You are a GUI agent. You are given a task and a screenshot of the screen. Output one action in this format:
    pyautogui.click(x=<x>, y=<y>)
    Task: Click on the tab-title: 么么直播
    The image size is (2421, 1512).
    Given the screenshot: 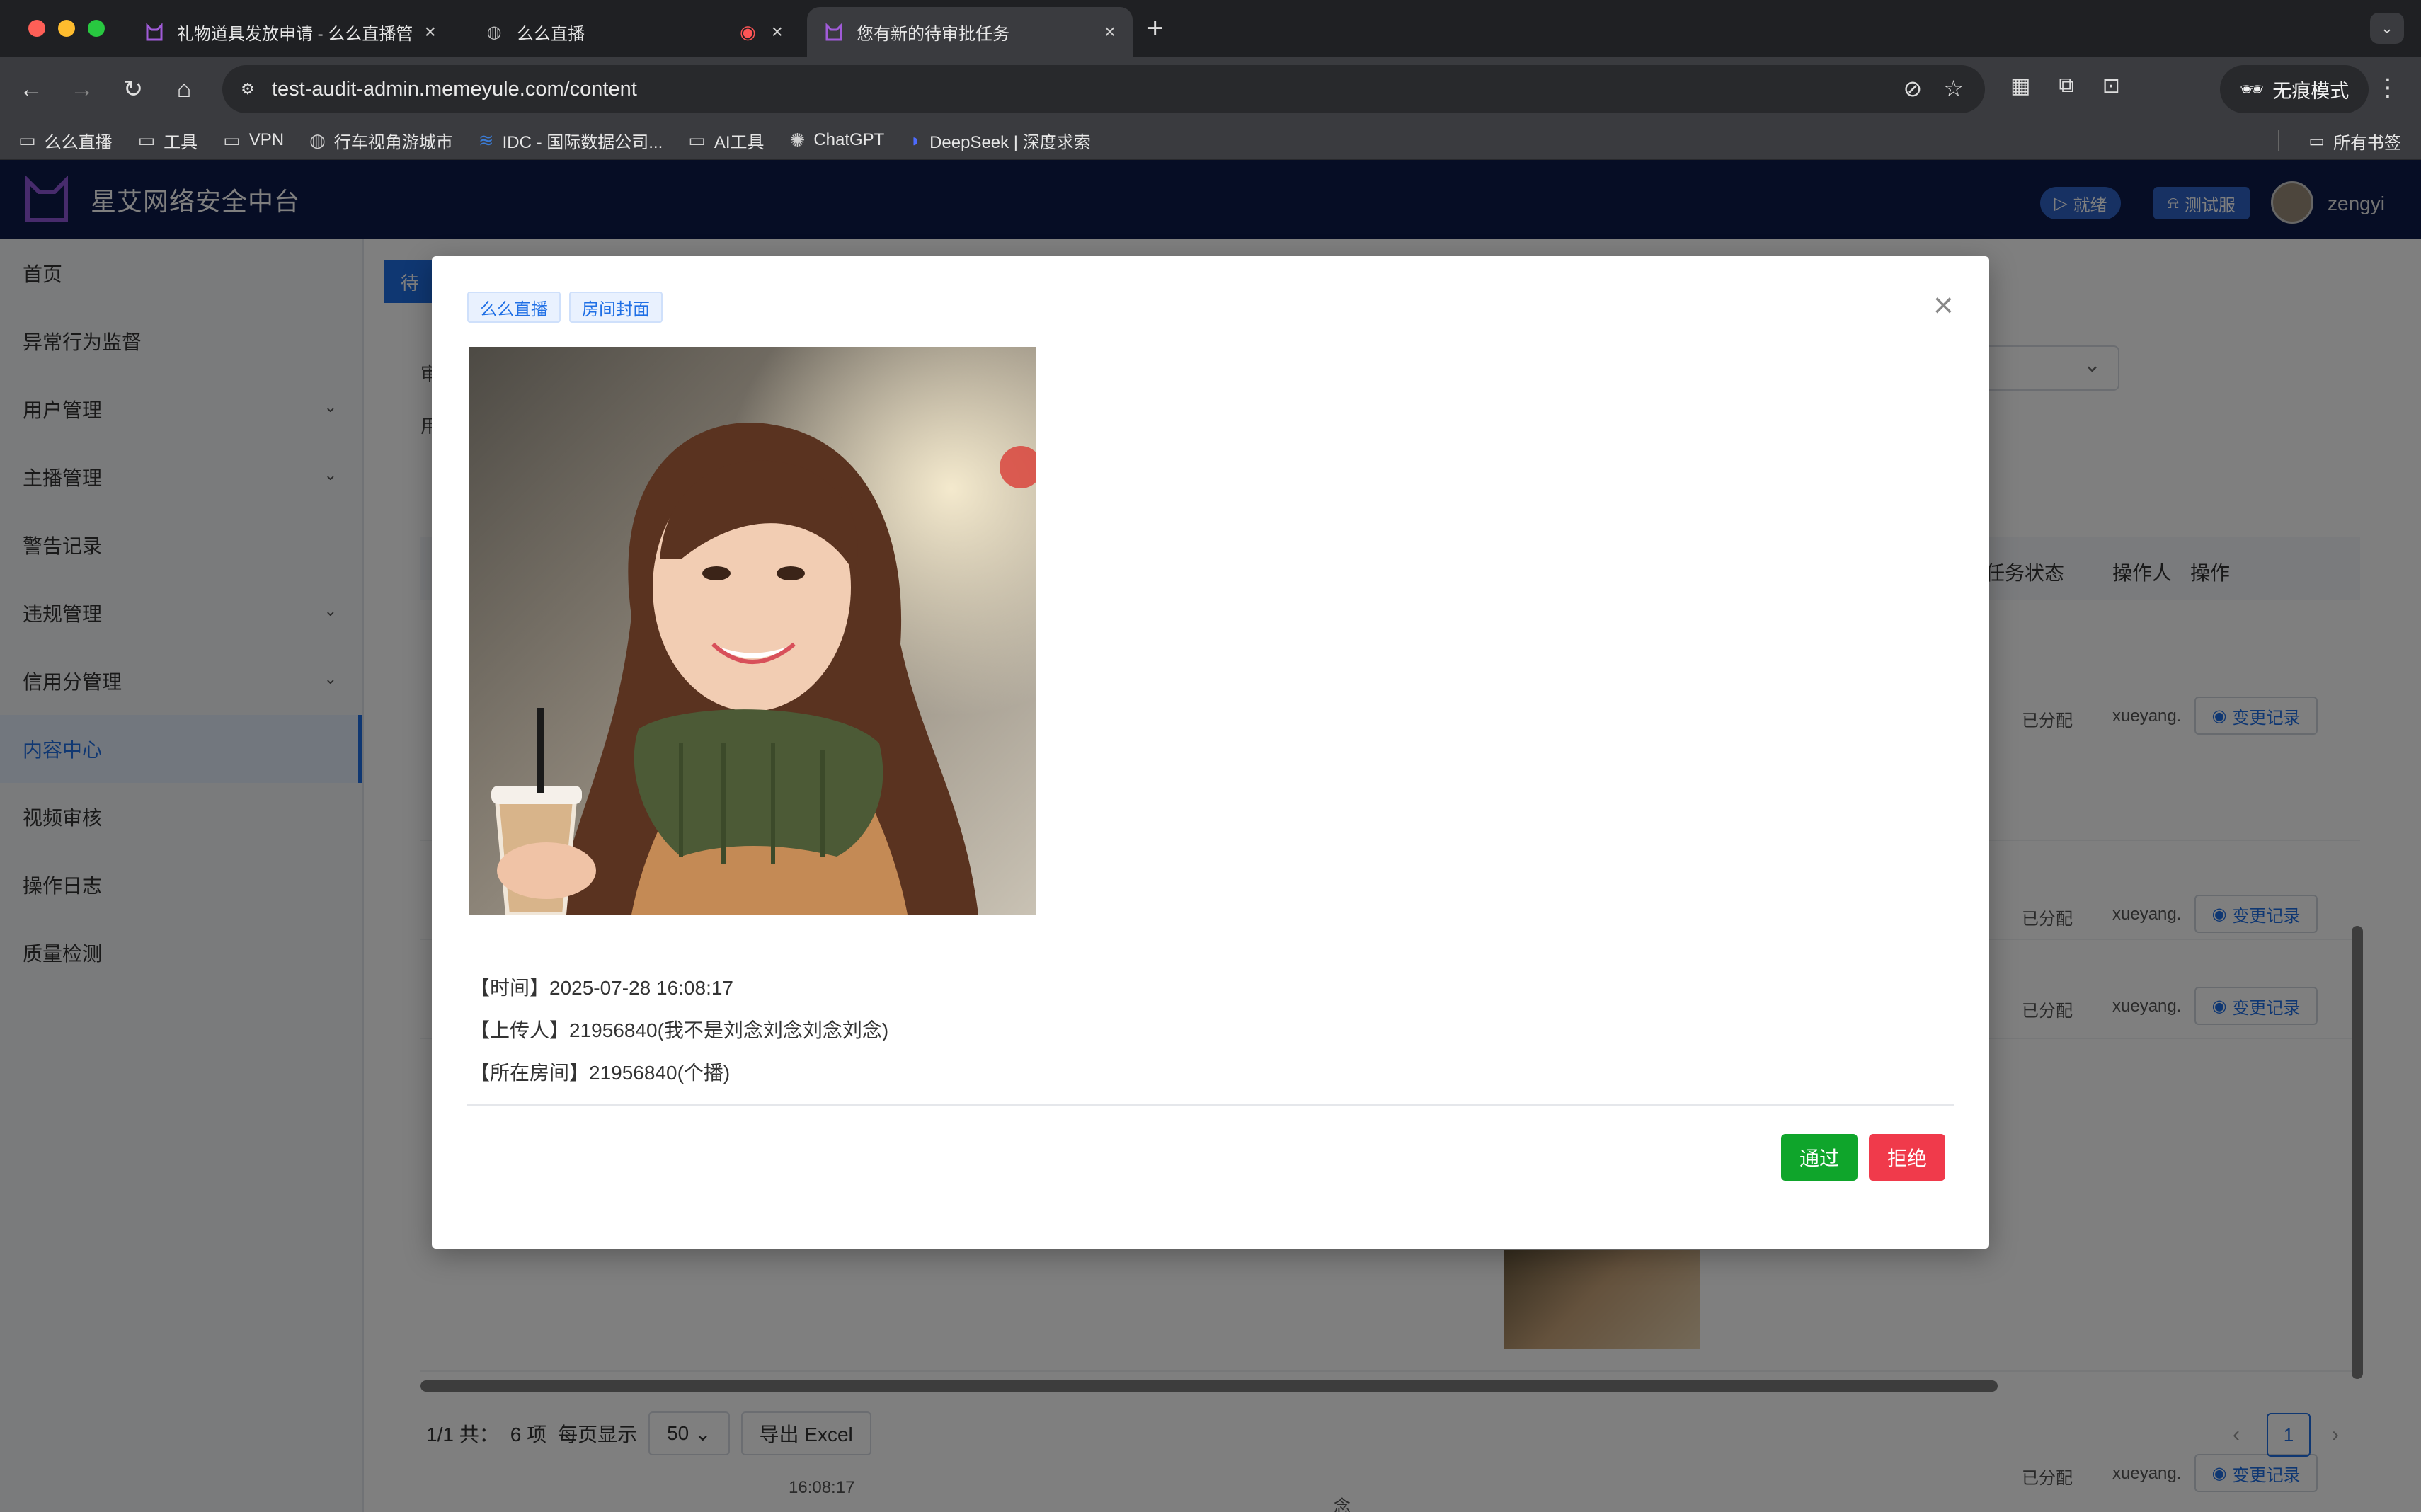 What is the action you would take?
    pyautogui.click(x=551, y=34)
    